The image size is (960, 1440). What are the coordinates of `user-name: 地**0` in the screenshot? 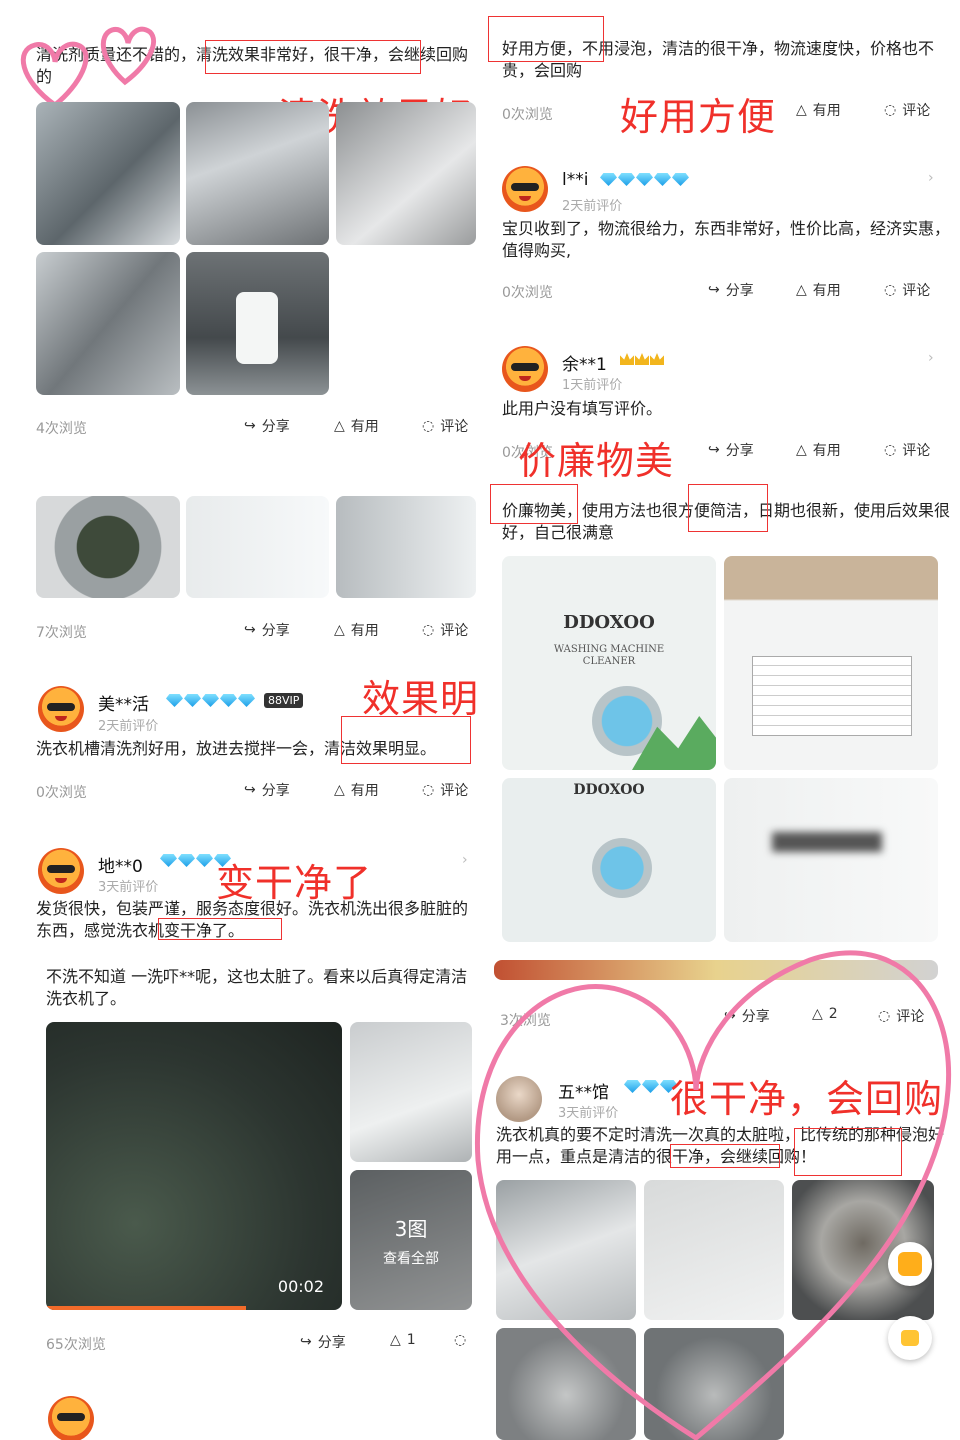 It's located at (120, 867).